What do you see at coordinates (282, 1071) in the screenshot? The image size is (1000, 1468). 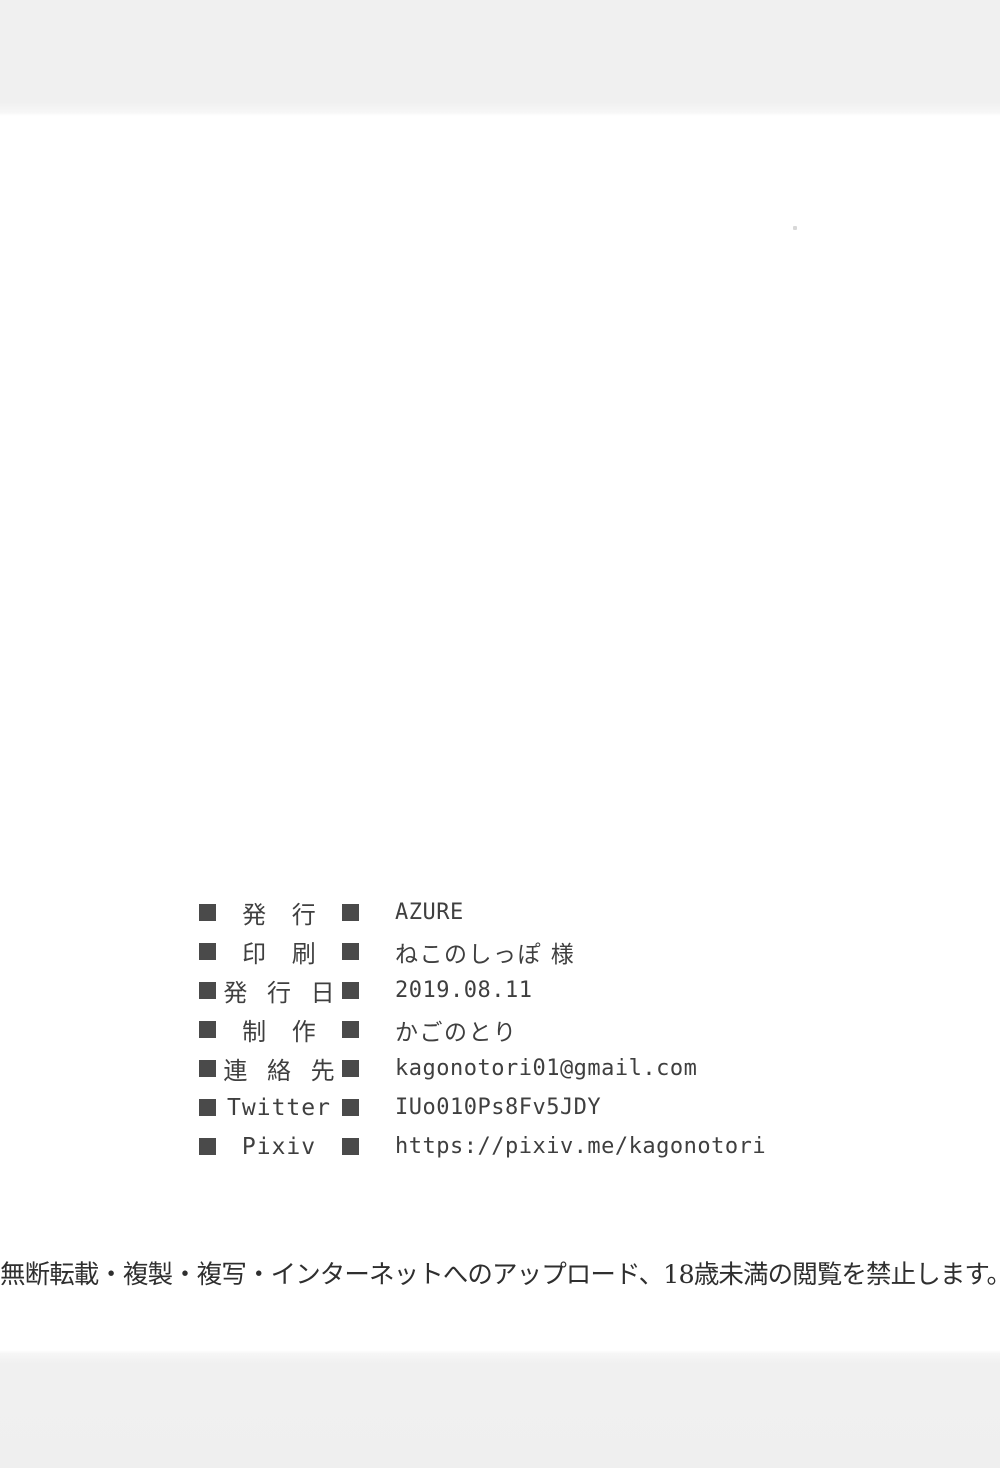 I see `colophon-label-contact: 連 絡 先` at bounding box center [282, 1071].